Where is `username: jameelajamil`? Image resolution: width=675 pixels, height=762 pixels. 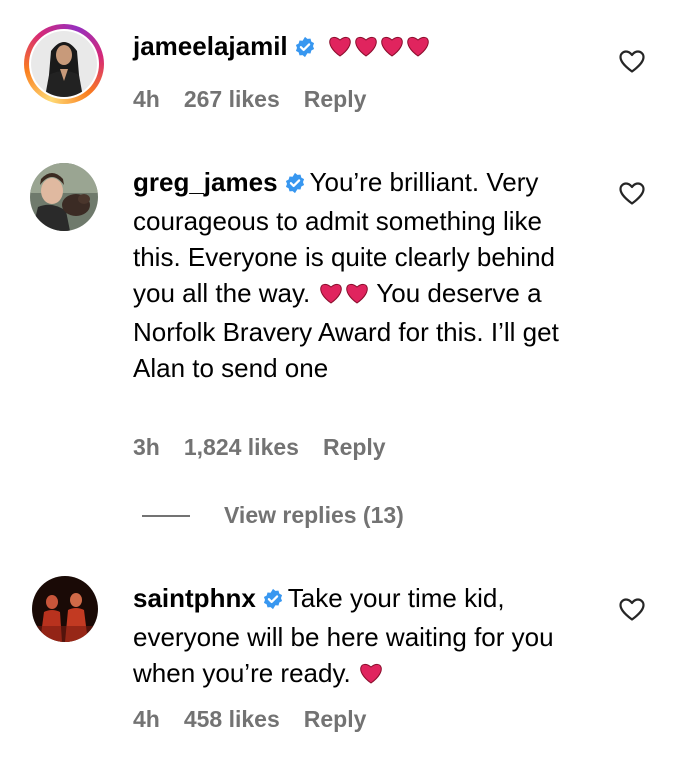
username: jameelajamil is located at coordinates (210, 46).